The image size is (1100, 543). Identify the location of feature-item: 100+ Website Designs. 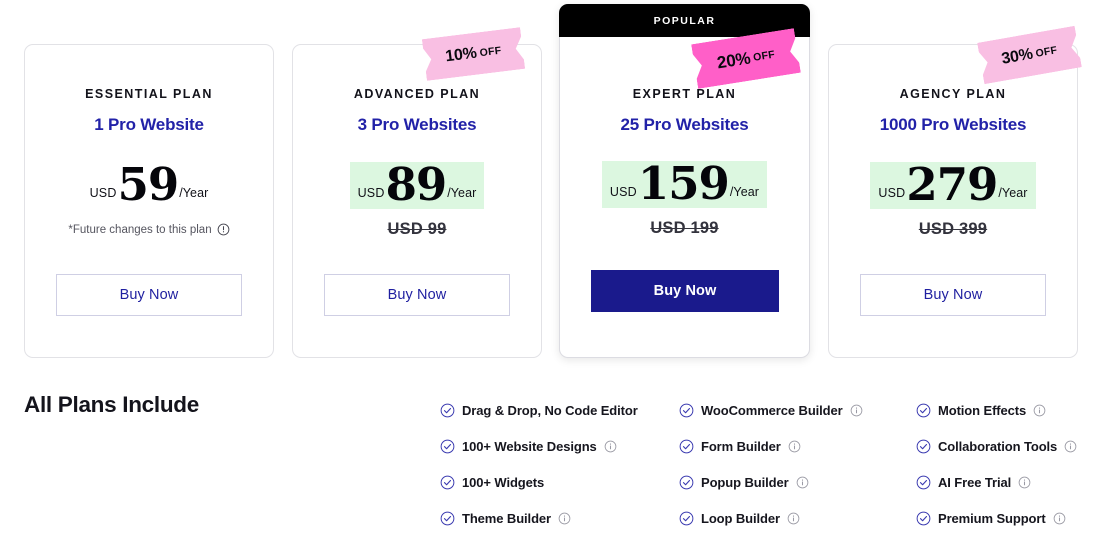
(539, 446).